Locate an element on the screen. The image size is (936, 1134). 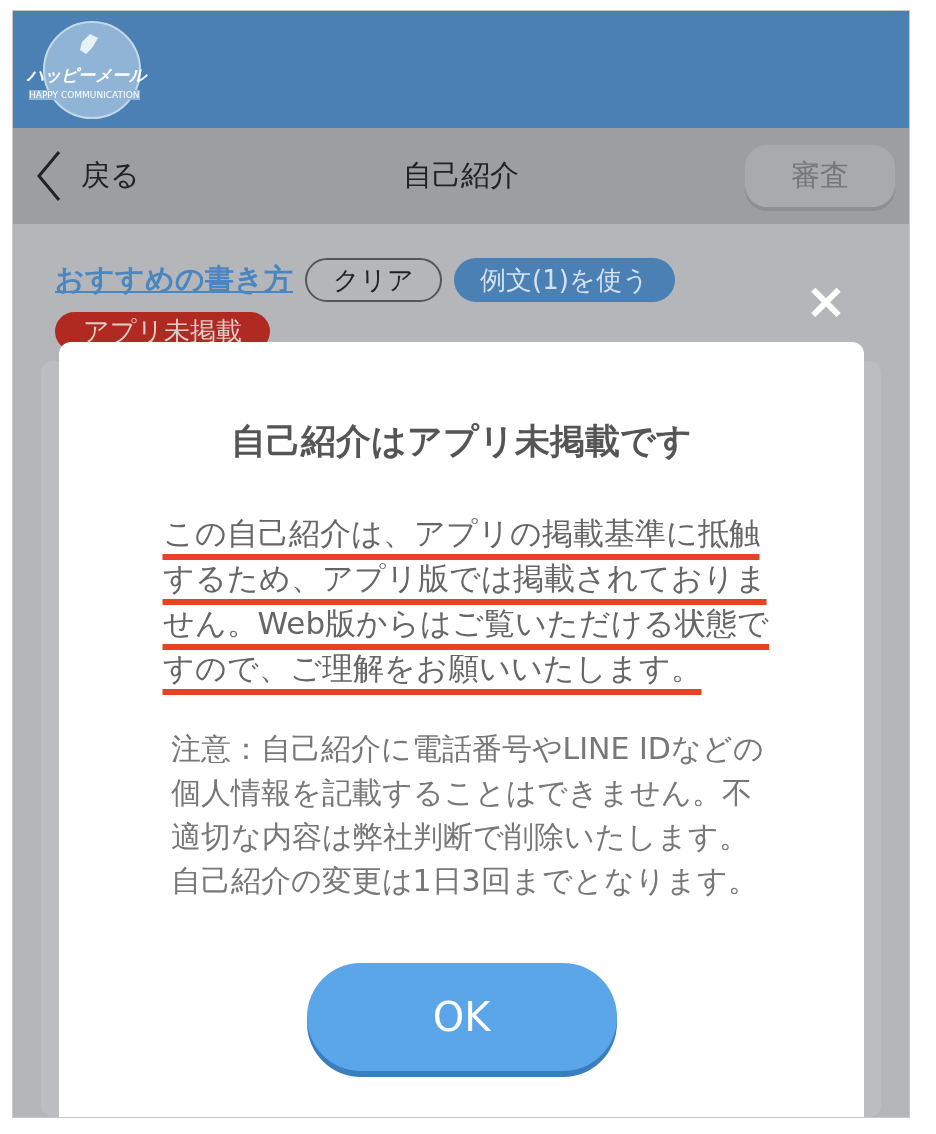
back-button: 戻る is located at coordinates (87, 176).